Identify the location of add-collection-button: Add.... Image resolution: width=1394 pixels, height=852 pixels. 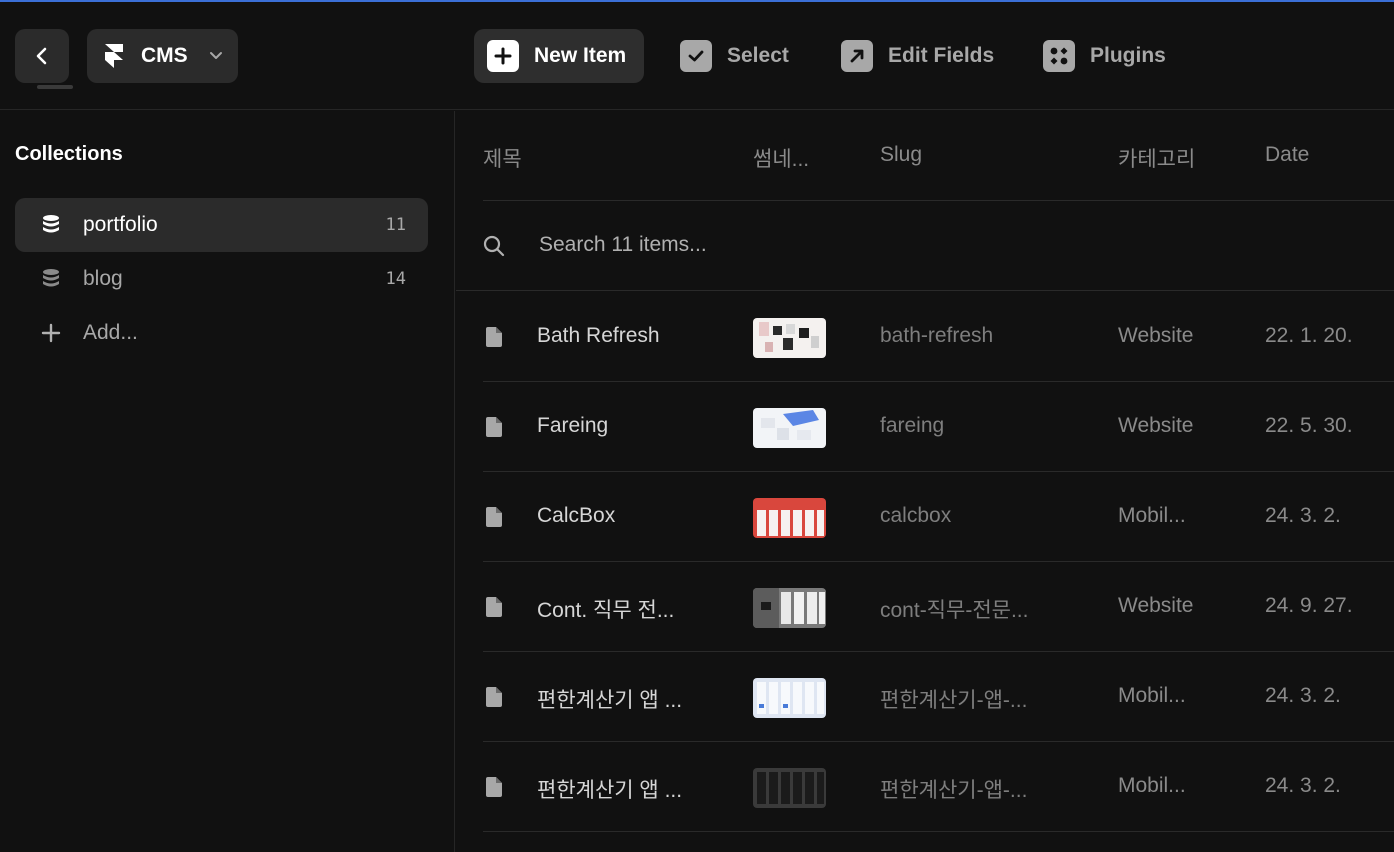
(221, 333).